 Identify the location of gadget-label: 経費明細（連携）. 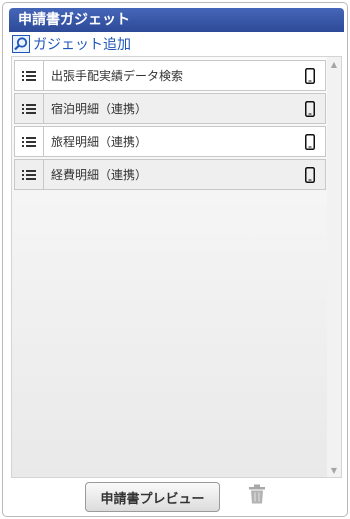
(99, 175).